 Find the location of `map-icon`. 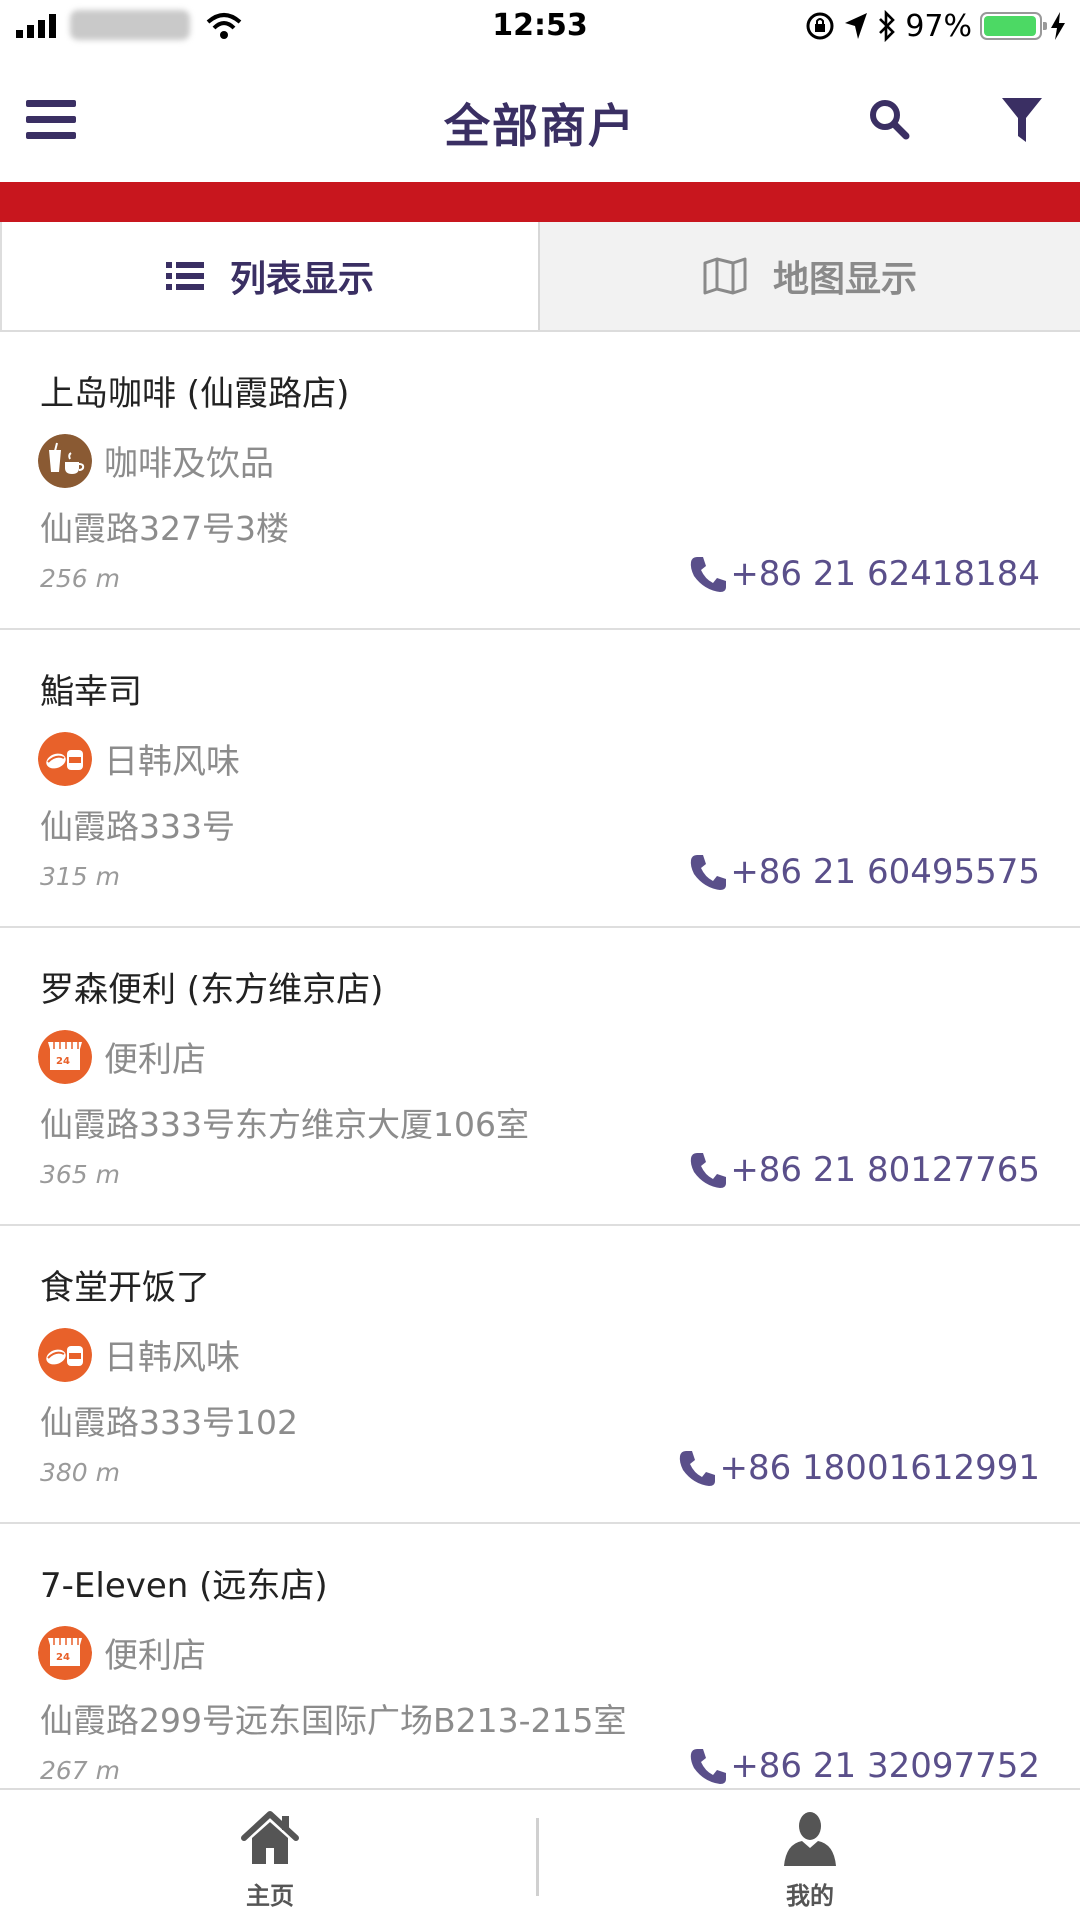

map-icon is located at coordinates (725, 276).